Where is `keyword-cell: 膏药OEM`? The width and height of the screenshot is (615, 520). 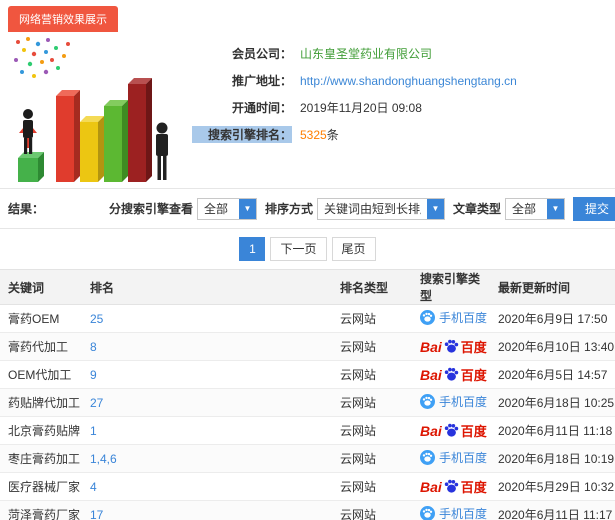
keyword-cell: 膏药OEM is located at coordinates (41, 318).